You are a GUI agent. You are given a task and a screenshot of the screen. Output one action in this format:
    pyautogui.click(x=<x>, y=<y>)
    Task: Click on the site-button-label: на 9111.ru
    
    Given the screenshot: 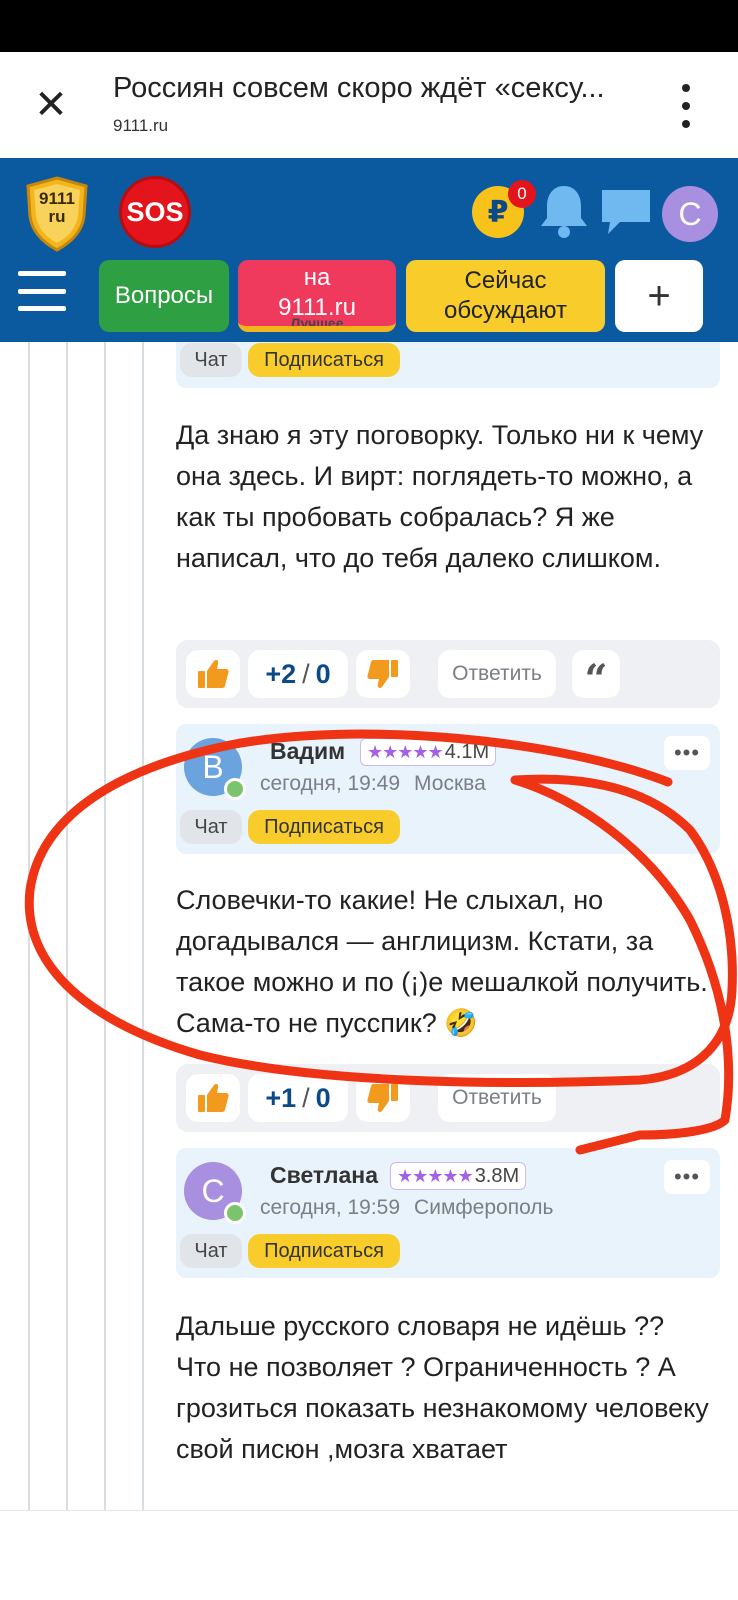 What is the action you would take?
    pyautogui.click(x=317, y=292)
    